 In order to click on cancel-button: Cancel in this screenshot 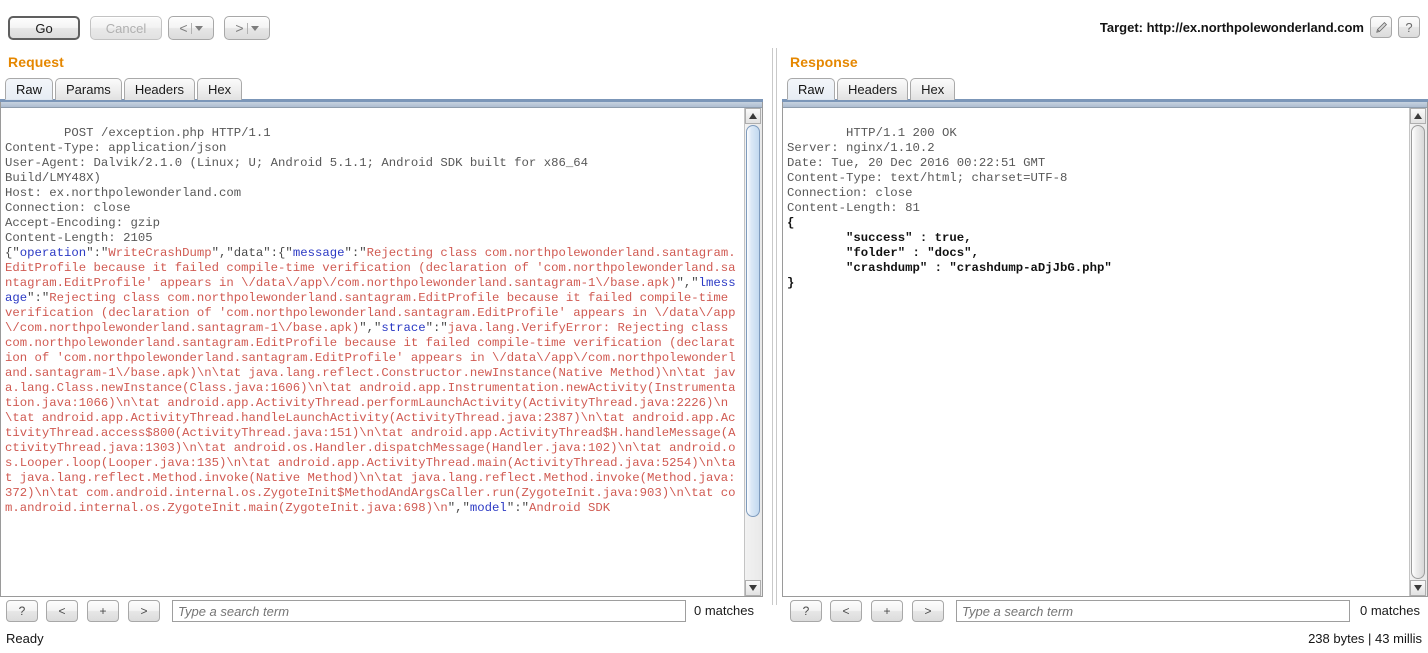, I will do `click(126, 28)`.